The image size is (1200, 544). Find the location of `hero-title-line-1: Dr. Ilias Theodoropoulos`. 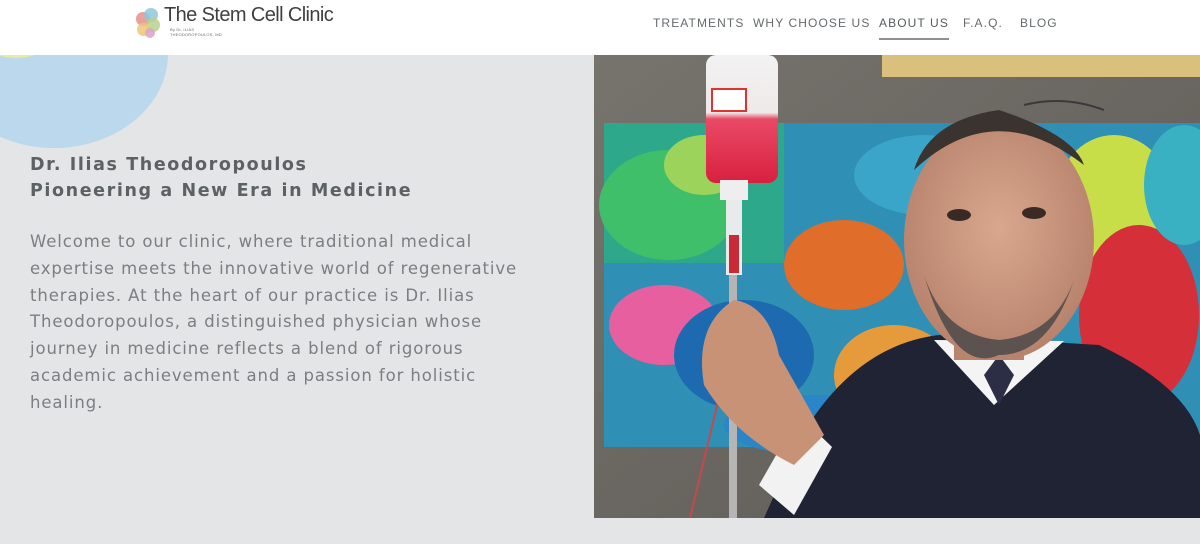

hero-title-line-1: Dr. Ilias Theodoropoulos is located at coordinates (169, 165).